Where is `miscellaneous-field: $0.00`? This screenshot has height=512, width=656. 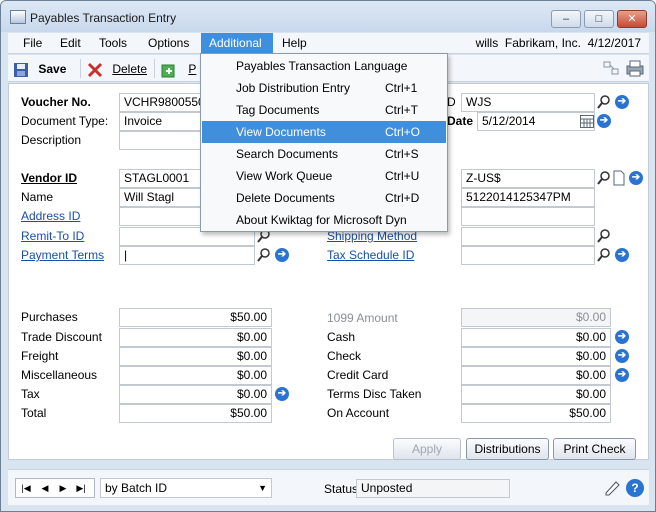
miscellaneous-field: $0.00 is located at coordinates (195, 375).